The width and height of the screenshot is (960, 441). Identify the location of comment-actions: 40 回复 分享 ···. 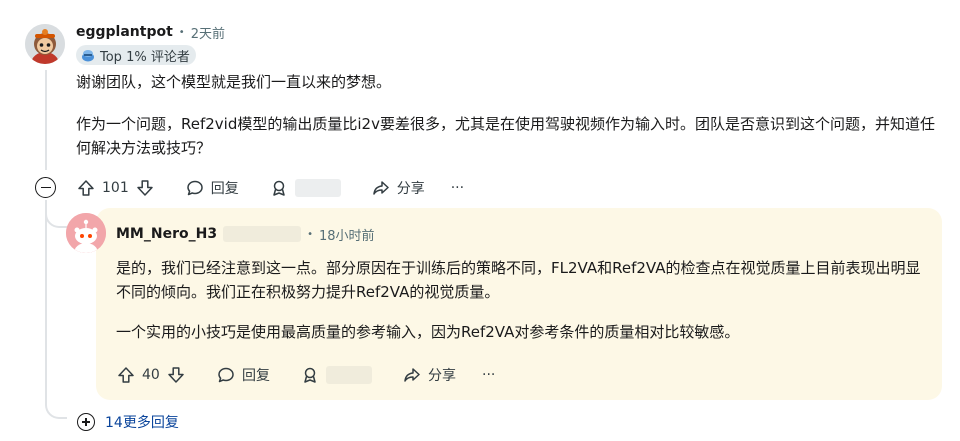
(312, 375).